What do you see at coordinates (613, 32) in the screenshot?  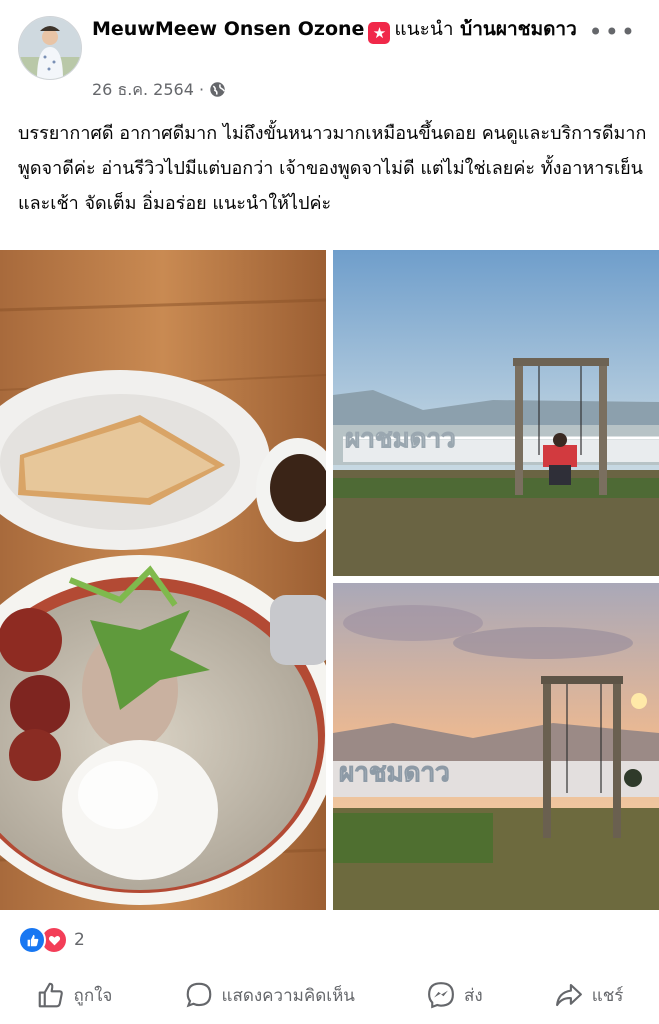 I see `more-dots-icon: •••` at bounding box center [613, 32].